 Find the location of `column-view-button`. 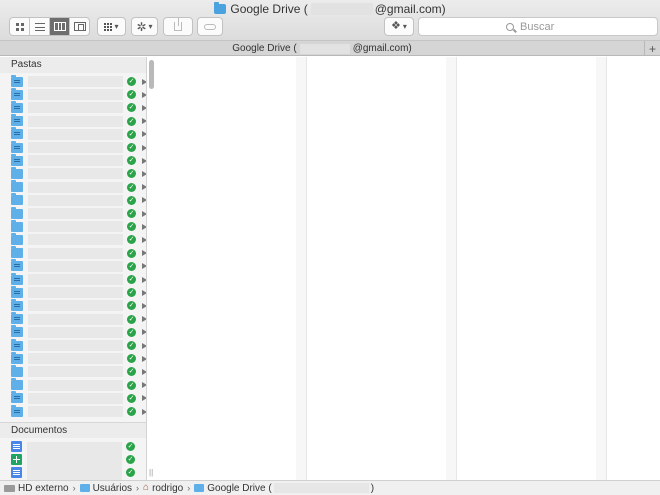

column-view-button is located at coordinates (60, 26).